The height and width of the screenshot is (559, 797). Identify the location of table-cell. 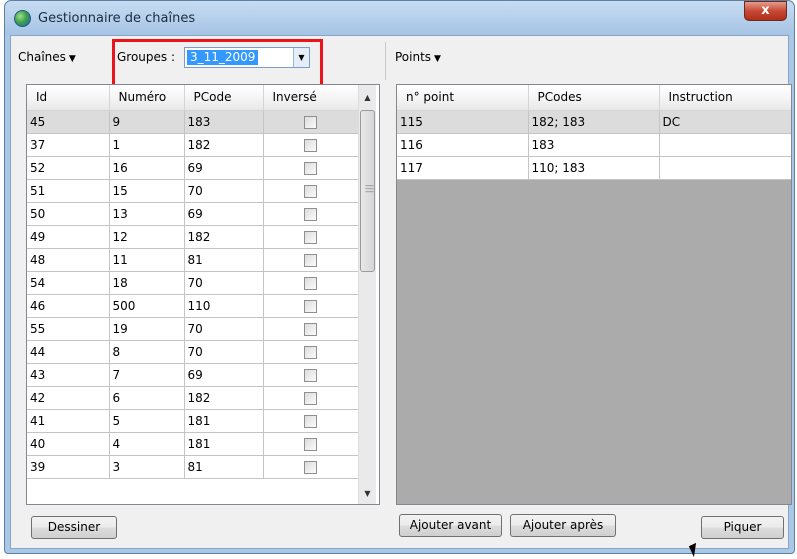
(725, 168).